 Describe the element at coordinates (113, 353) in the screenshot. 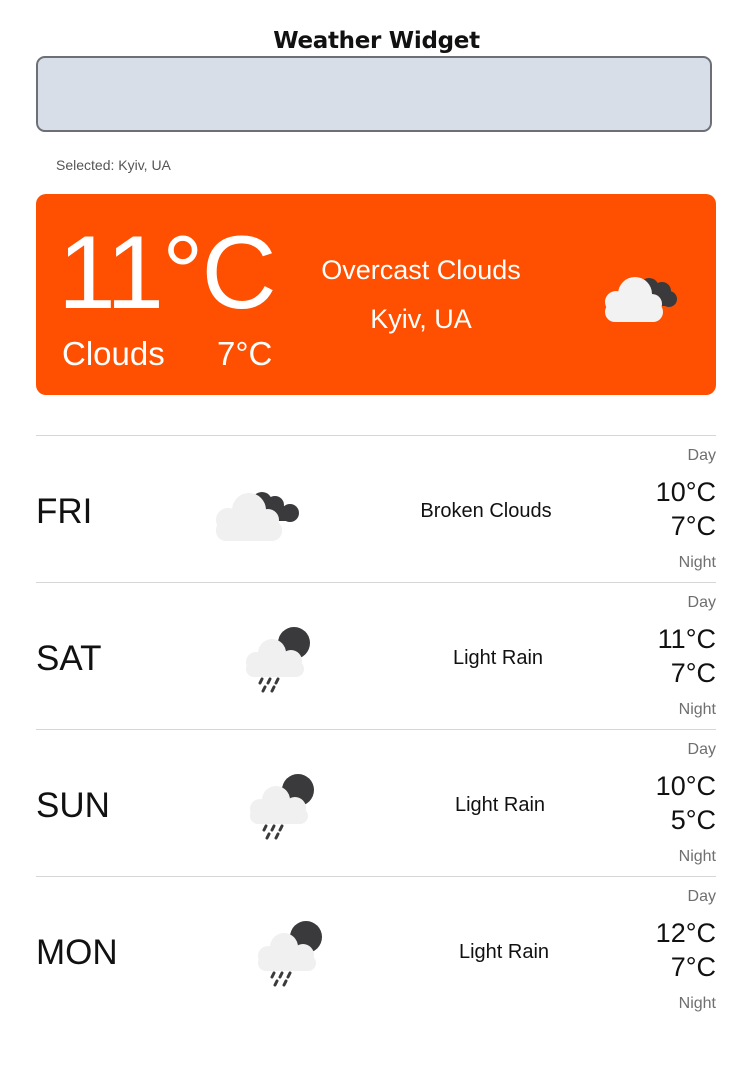

I see `current-condition: Clouds` at that location.